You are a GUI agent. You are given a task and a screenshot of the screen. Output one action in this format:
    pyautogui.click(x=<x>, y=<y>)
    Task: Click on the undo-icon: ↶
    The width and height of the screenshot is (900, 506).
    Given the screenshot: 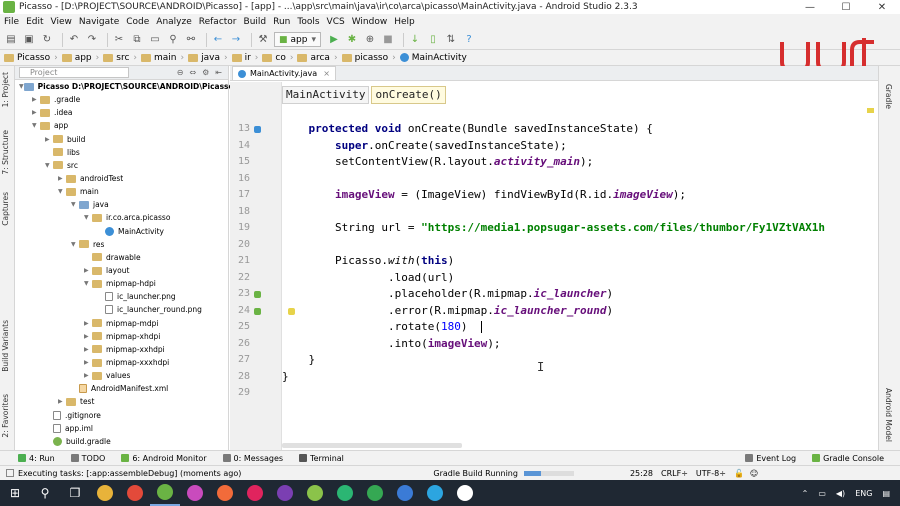 What is the action you would take?
    pyautogui.click(x=74, y=40)
    